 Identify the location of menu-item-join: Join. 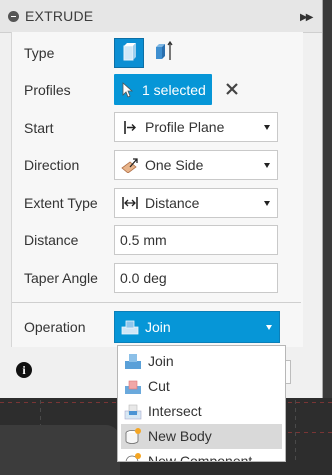
(201, 361).